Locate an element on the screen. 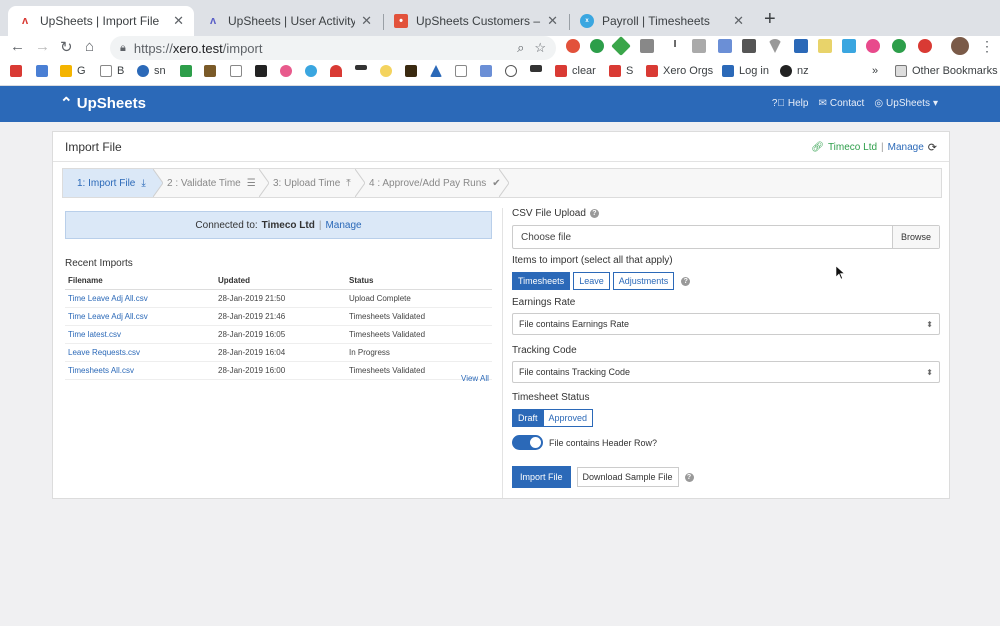  filename-link: Leave Requests.csv is located at coordinates (140, 352).